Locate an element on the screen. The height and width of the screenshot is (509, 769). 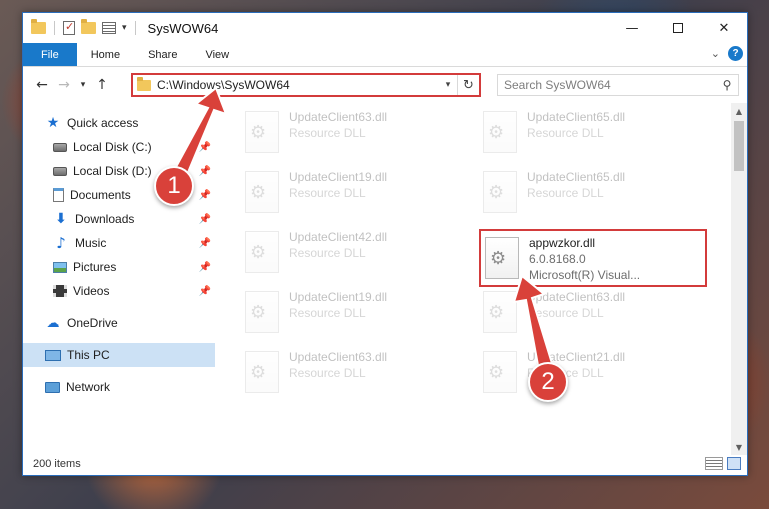
sidebar-item-local-disk-c: Local Disk (C:) 📌 is located at coordinates (119, 147).